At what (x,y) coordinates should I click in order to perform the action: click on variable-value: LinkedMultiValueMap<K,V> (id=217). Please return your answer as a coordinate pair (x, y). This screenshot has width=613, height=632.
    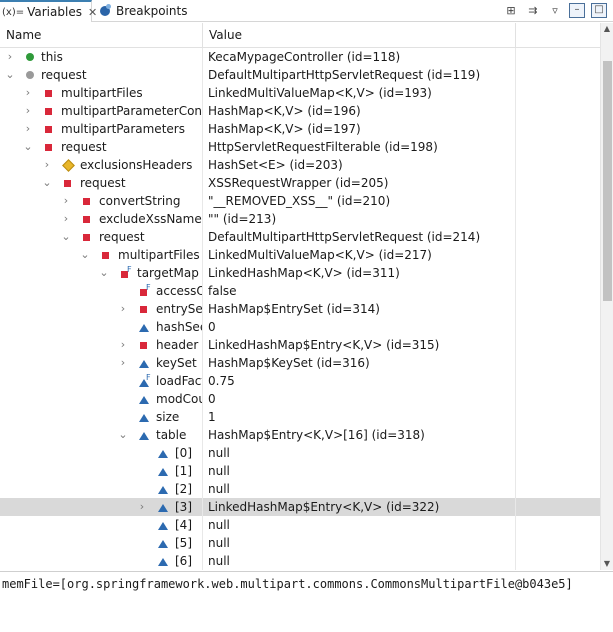
    Looking at the image, I should click on (359, 255).